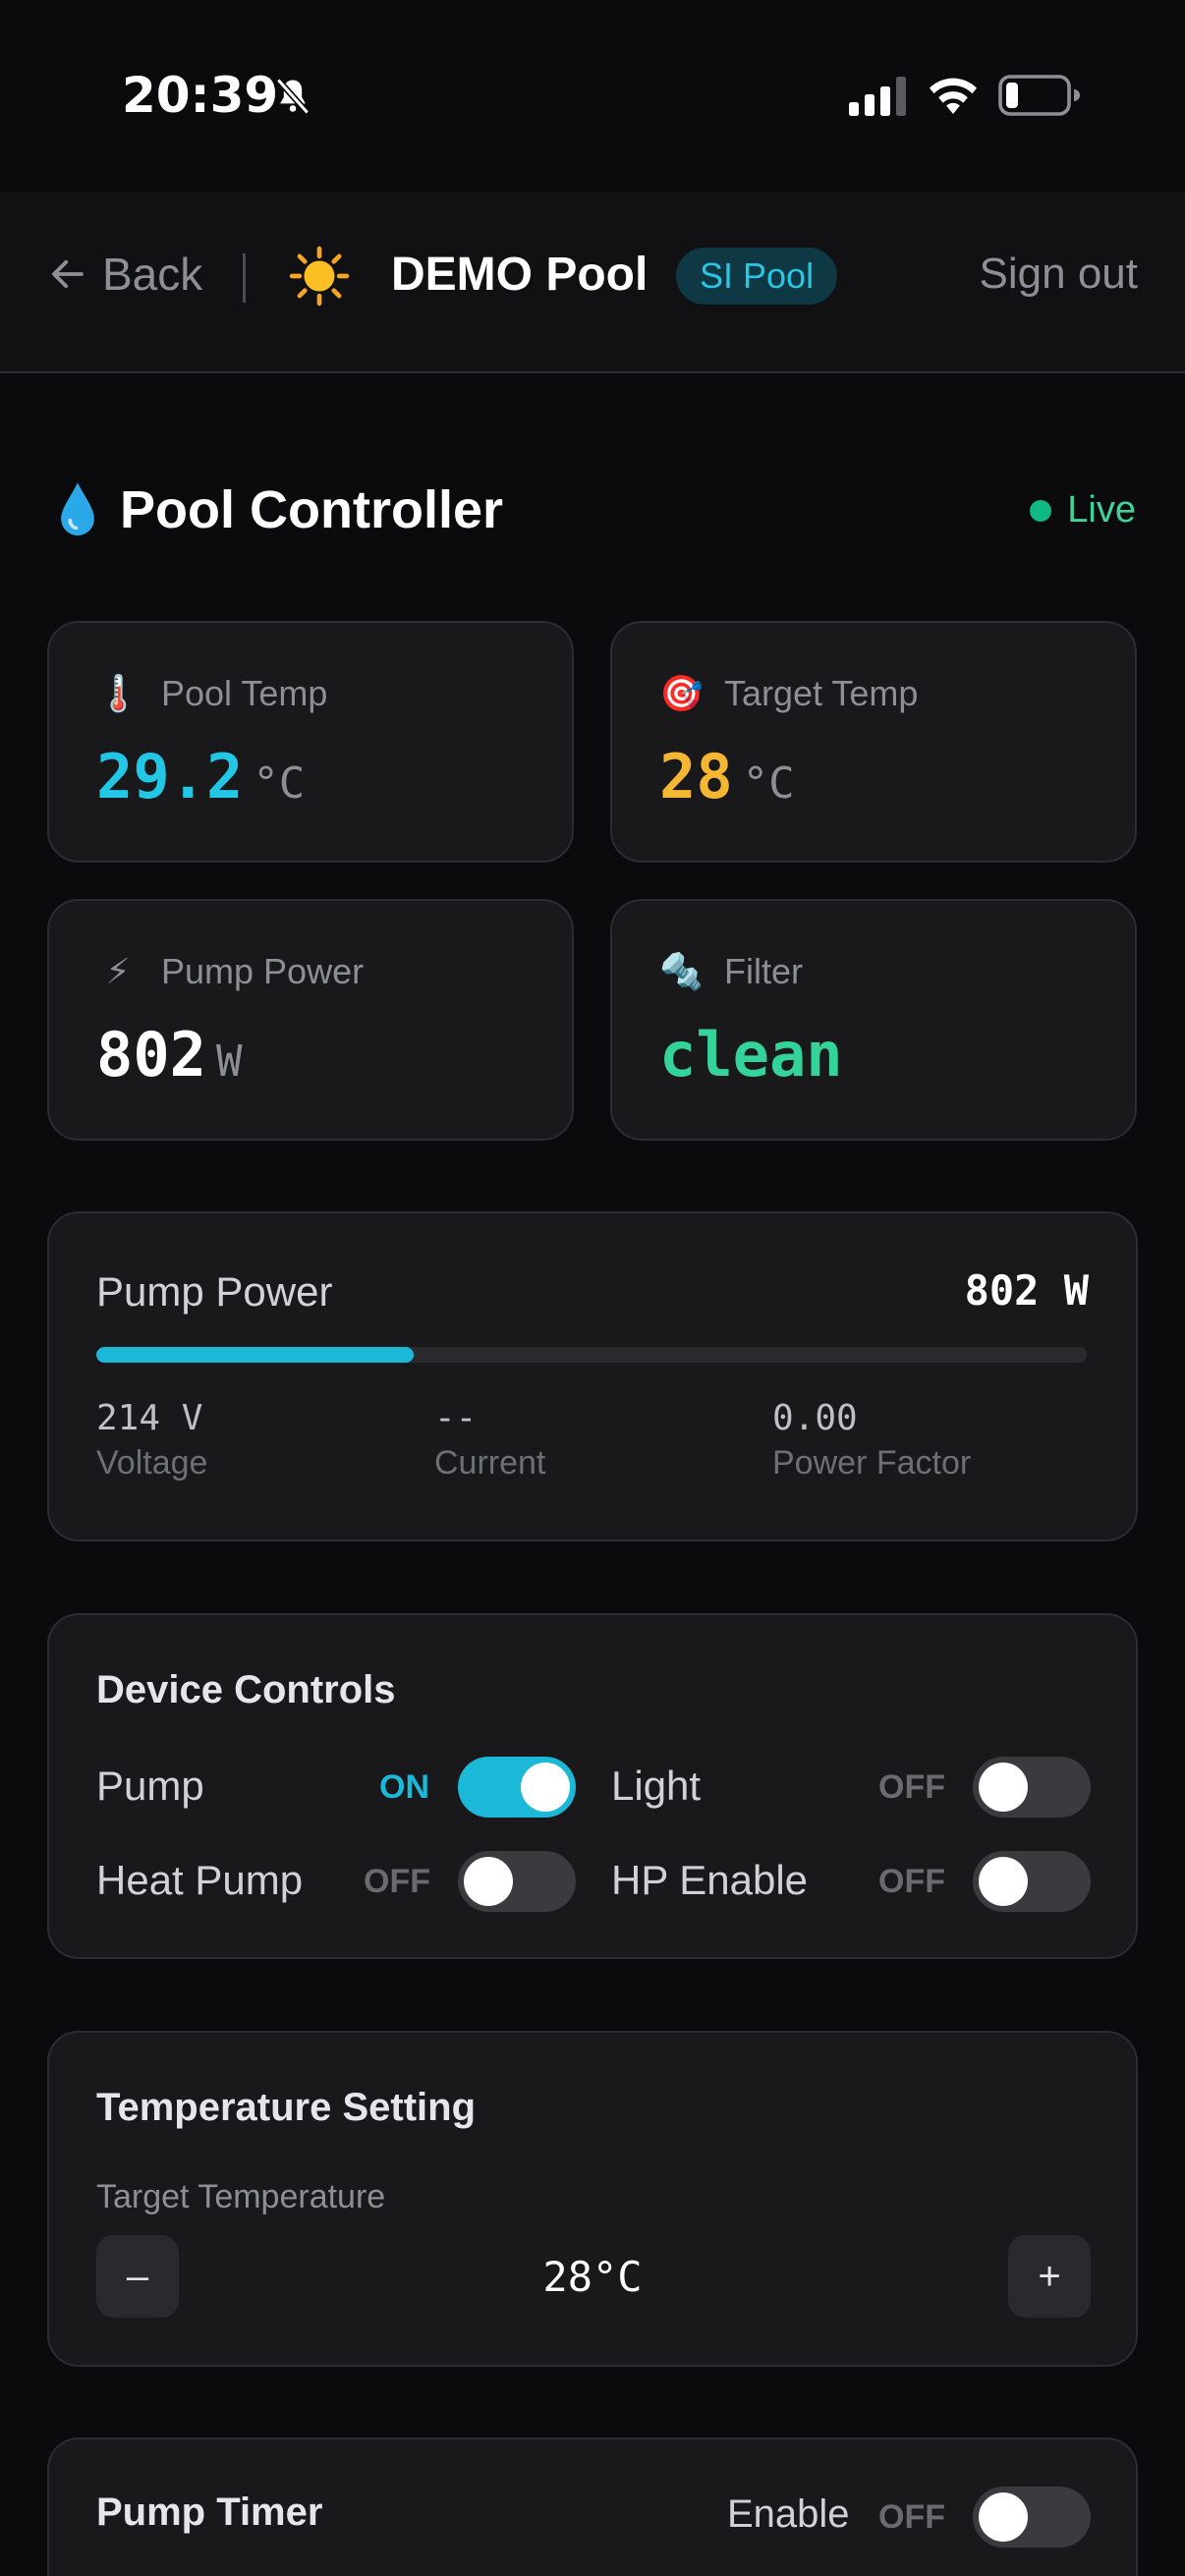 This screenshot has height=2576, width=1185. I want to click on control-state-heat-pump: OFF, so click(397, 1881).